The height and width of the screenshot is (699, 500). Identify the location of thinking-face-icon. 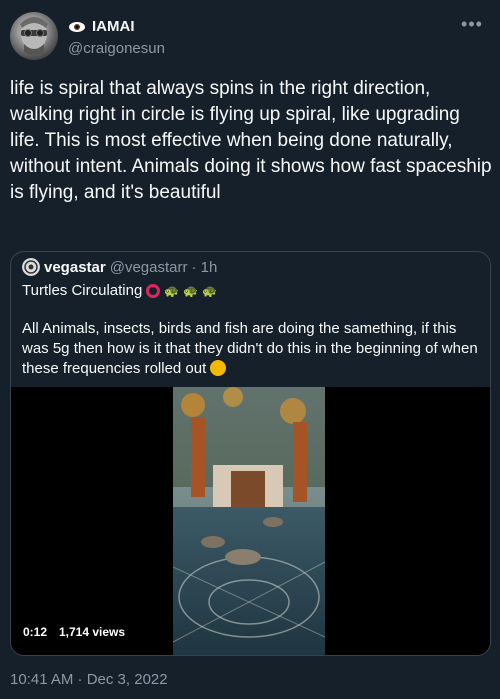
(218, 368).